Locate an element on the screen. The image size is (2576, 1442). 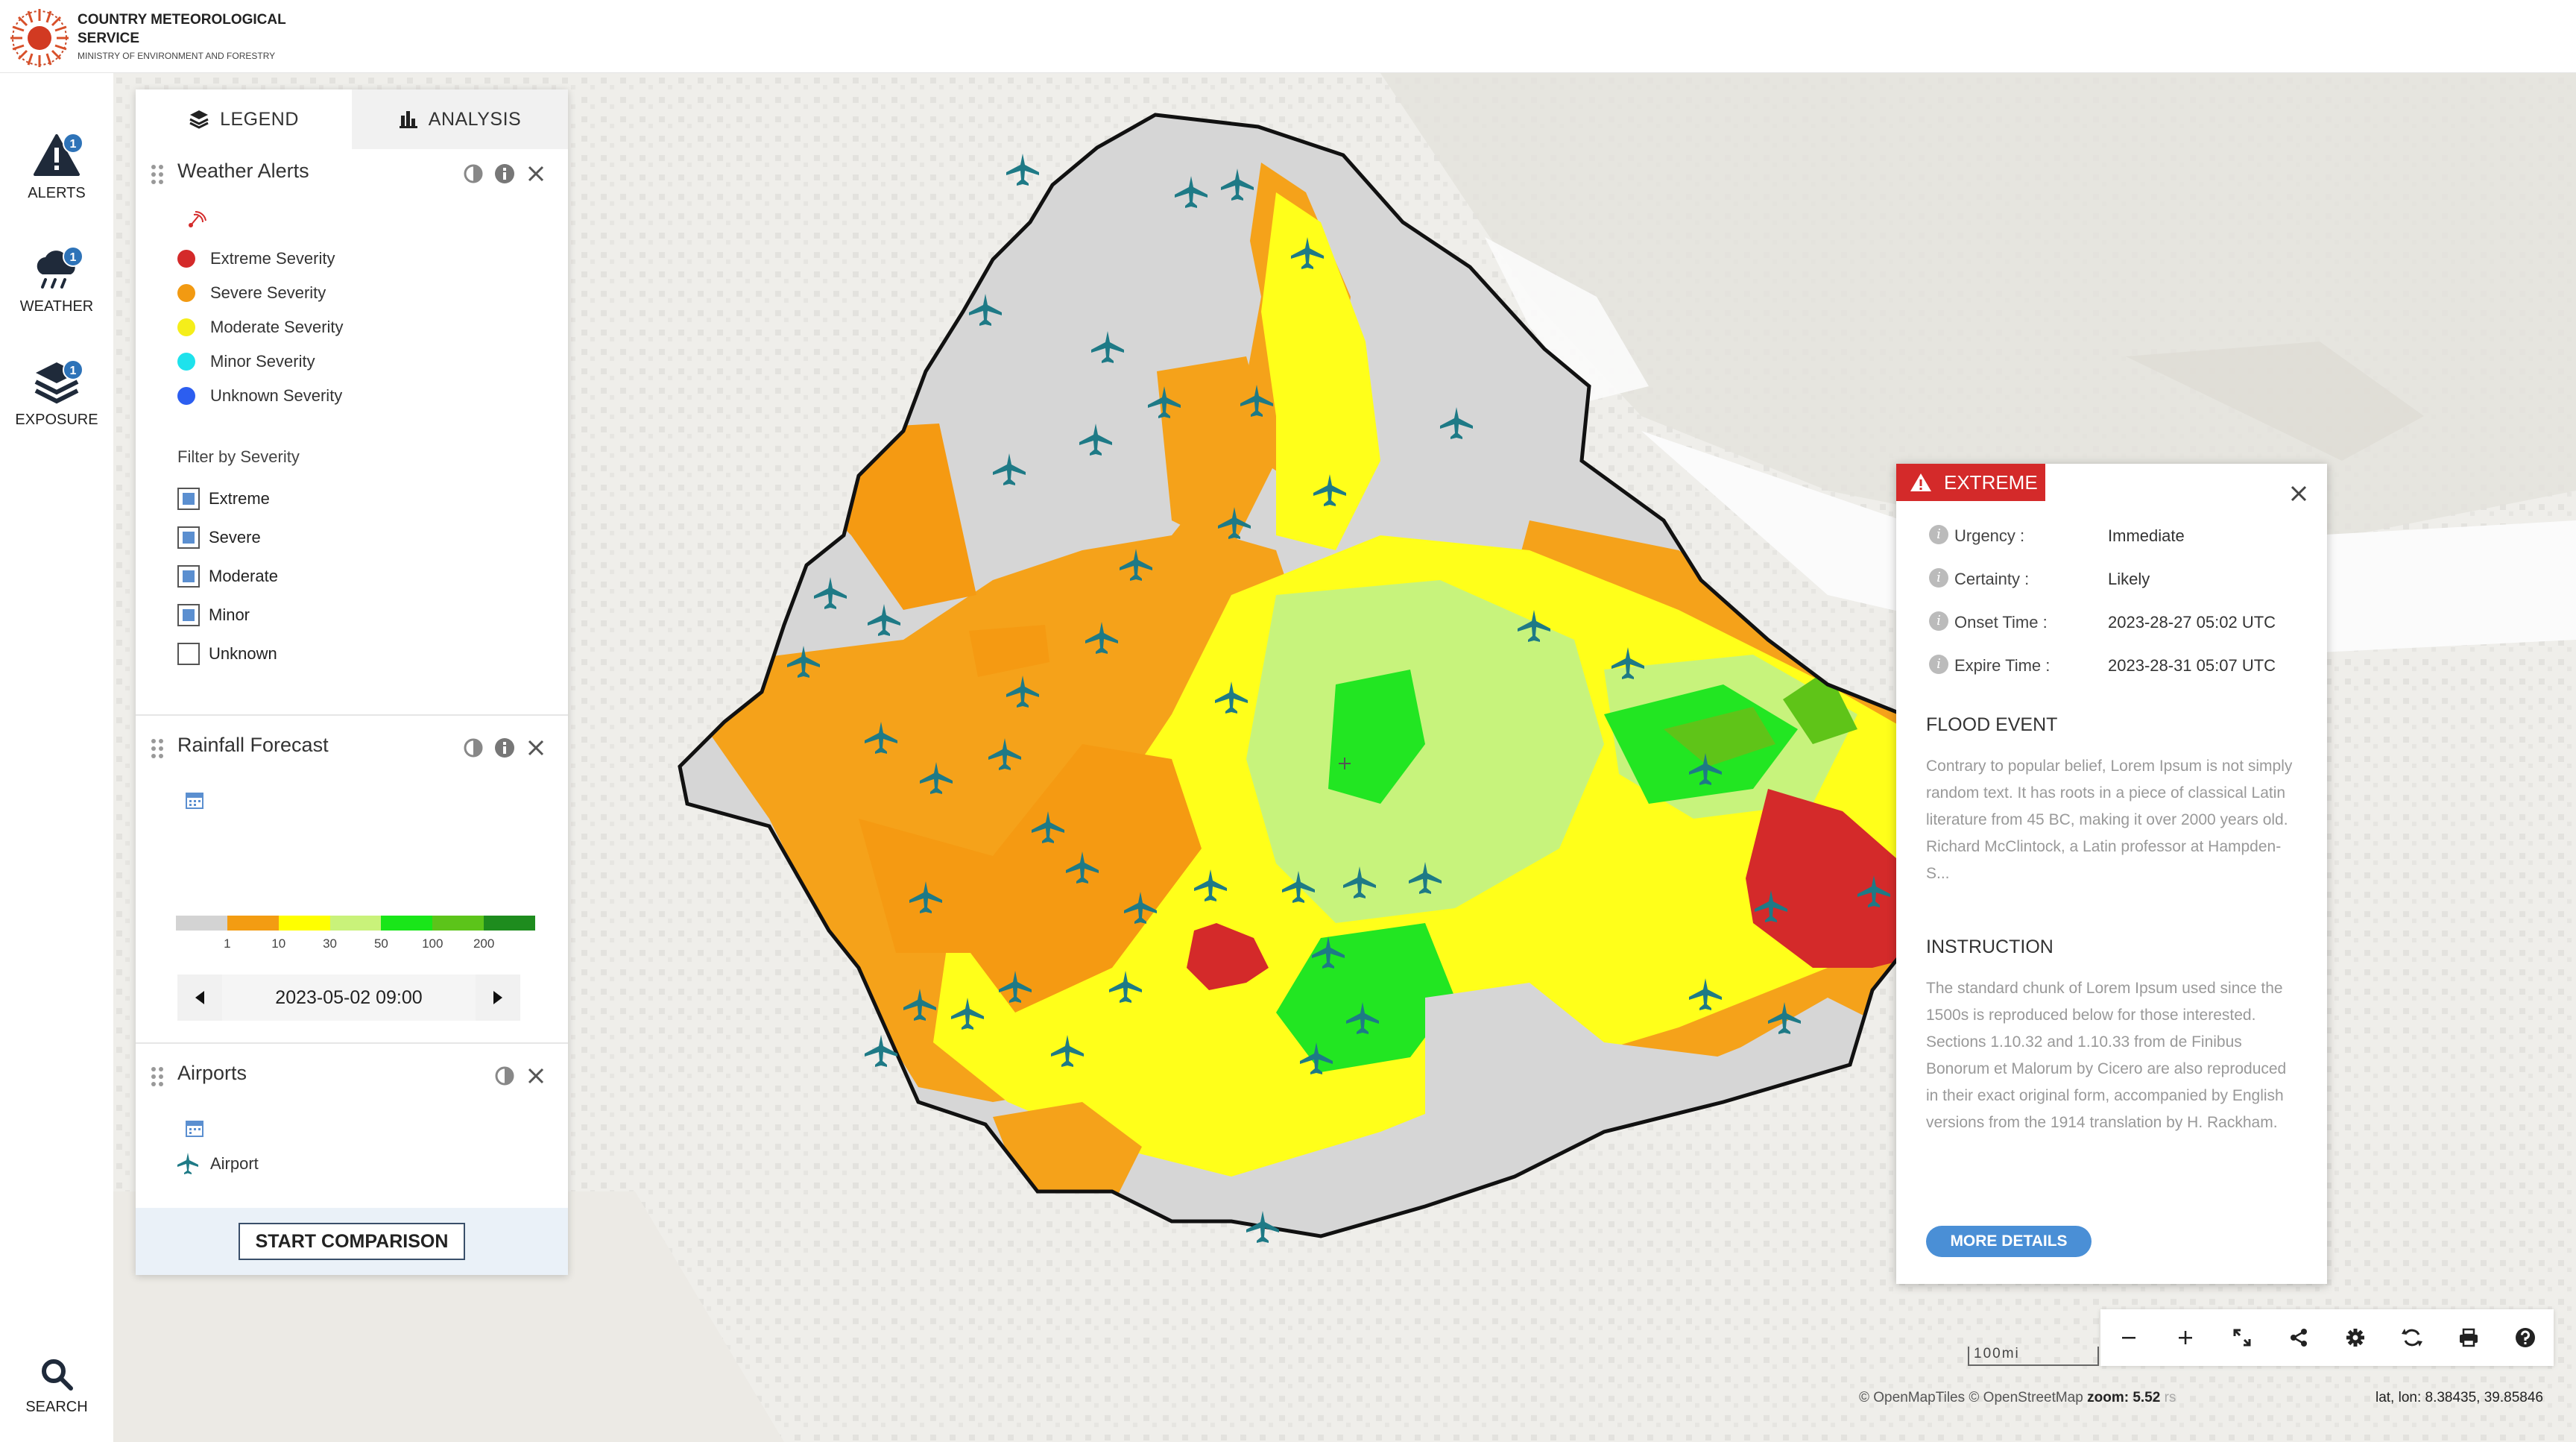
tab-legend: Legend is located at coordinates (244, 119).